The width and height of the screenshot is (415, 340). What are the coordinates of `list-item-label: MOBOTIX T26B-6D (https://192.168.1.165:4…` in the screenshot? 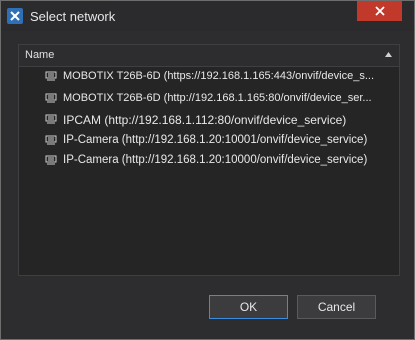 It's located at (219, 76).